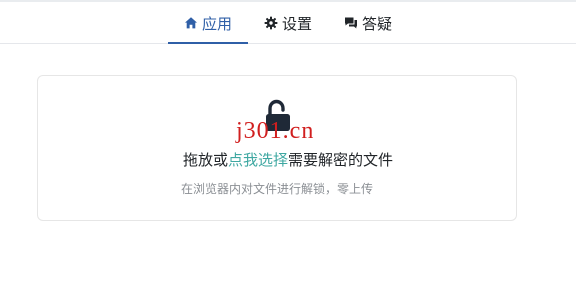  I want to click on chat-icon, so click(351, 23).